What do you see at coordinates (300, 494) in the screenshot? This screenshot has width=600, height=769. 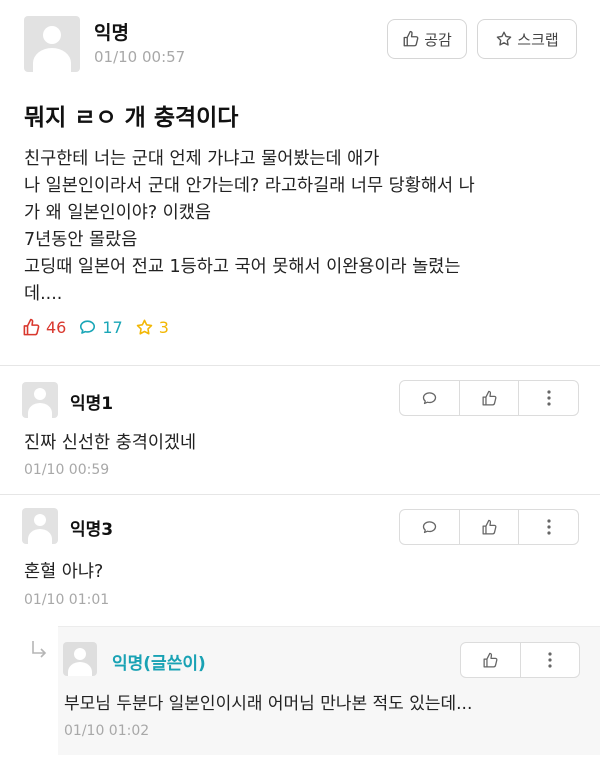 I see `comment-divider` at bounding box center [300, 494].